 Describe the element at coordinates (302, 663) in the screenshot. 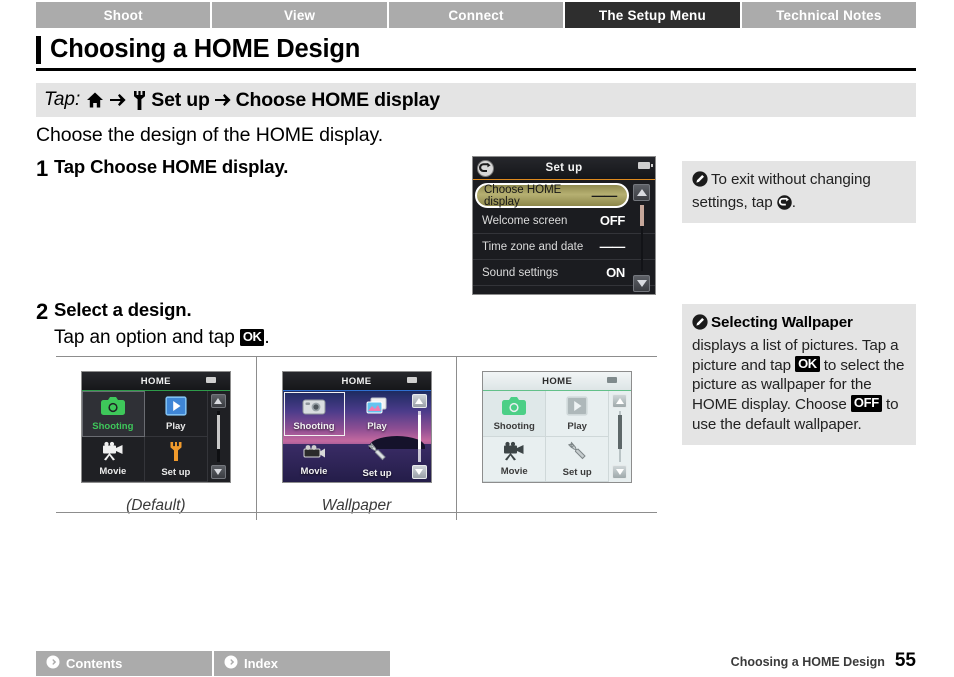

I see `footer-index-button: Index` at that location.